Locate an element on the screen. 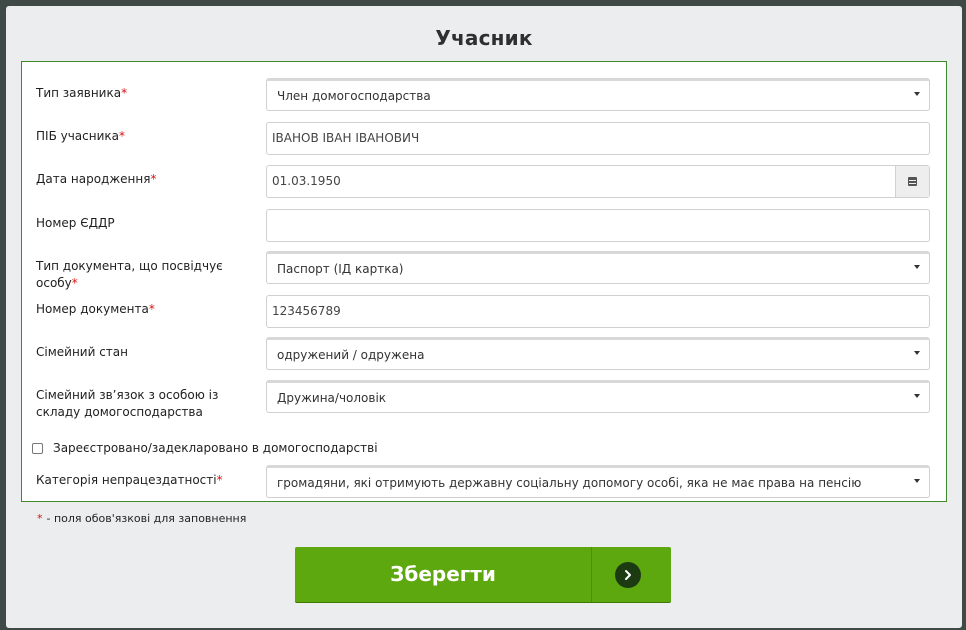  full-name-label: ПІБ учасника* is located at coordinates (80, 136).